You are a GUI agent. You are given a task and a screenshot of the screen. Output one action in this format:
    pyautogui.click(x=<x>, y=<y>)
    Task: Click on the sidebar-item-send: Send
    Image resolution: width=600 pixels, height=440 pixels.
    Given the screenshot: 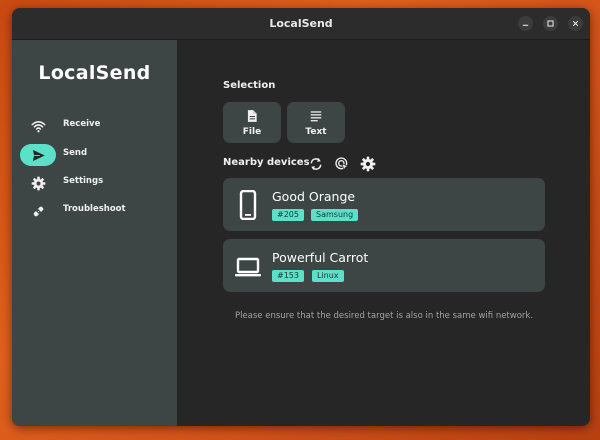 What is the action you would take?
    pyautogui.click(x=95, y=155)
    